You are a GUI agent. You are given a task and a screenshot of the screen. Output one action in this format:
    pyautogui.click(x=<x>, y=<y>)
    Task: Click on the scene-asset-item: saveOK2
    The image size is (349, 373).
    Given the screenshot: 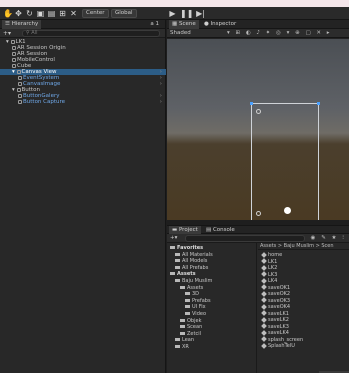 What is the action you would take?
    pyautogui.click(x=275, y=293)
    